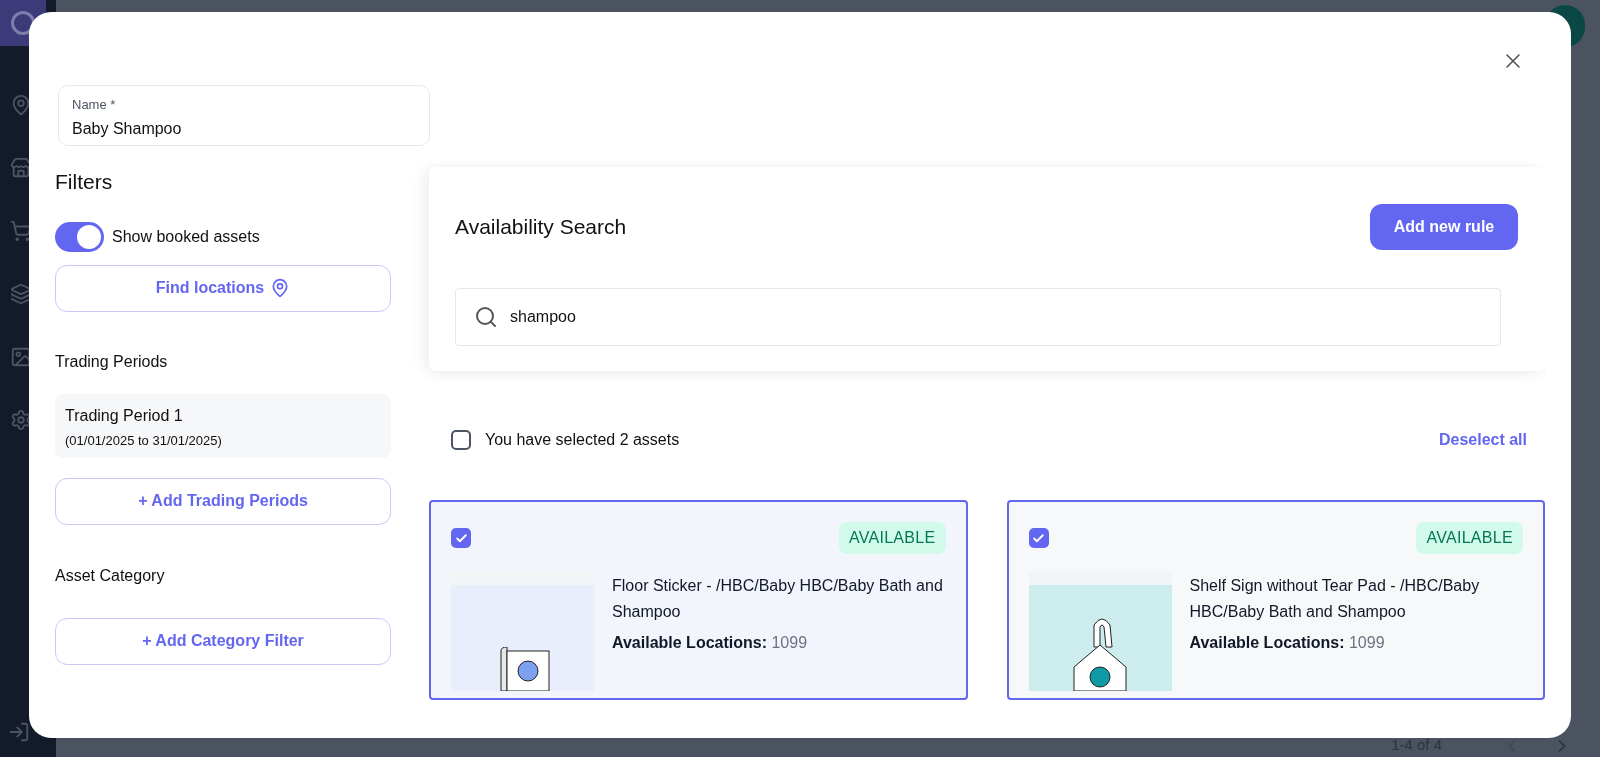  Describe the element at coordinates (486, 317) in the screenshot. I see `search-icon` at that location.